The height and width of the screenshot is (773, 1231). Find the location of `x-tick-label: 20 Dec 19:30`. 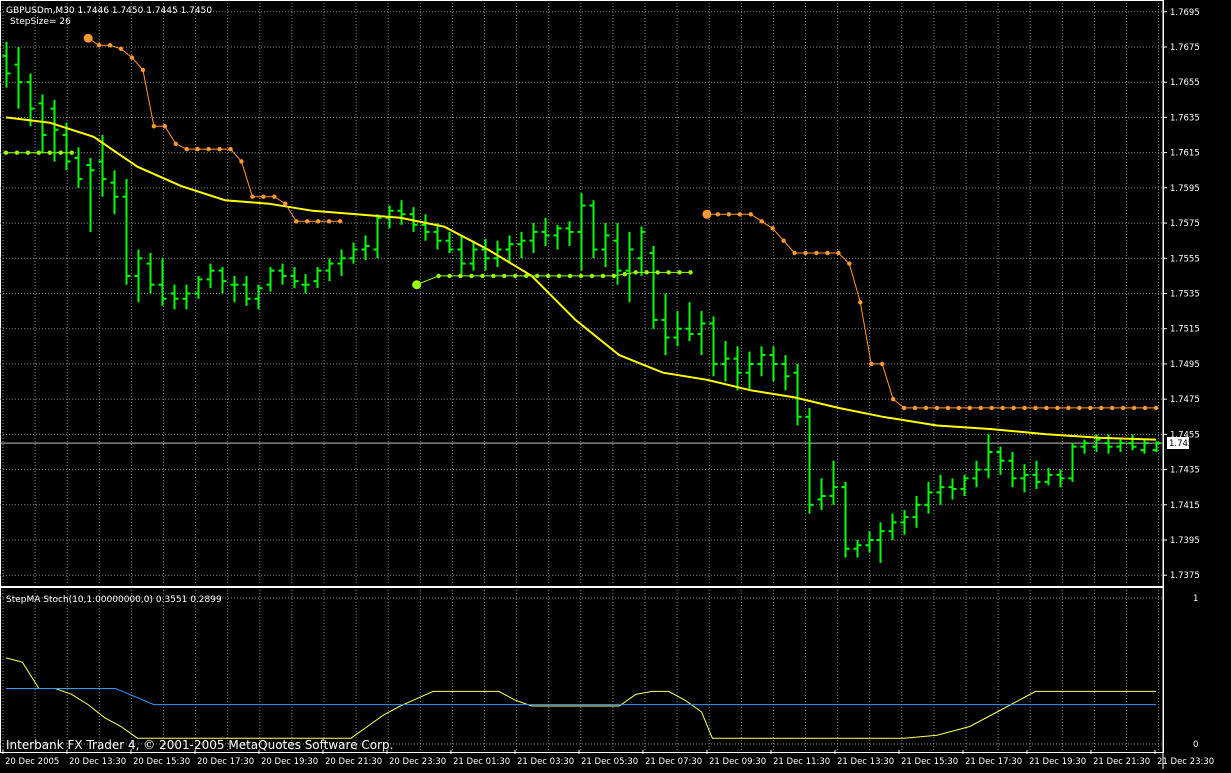

x-tick-label: 20 Dec 19:30 is located at coordinates (289, 762).